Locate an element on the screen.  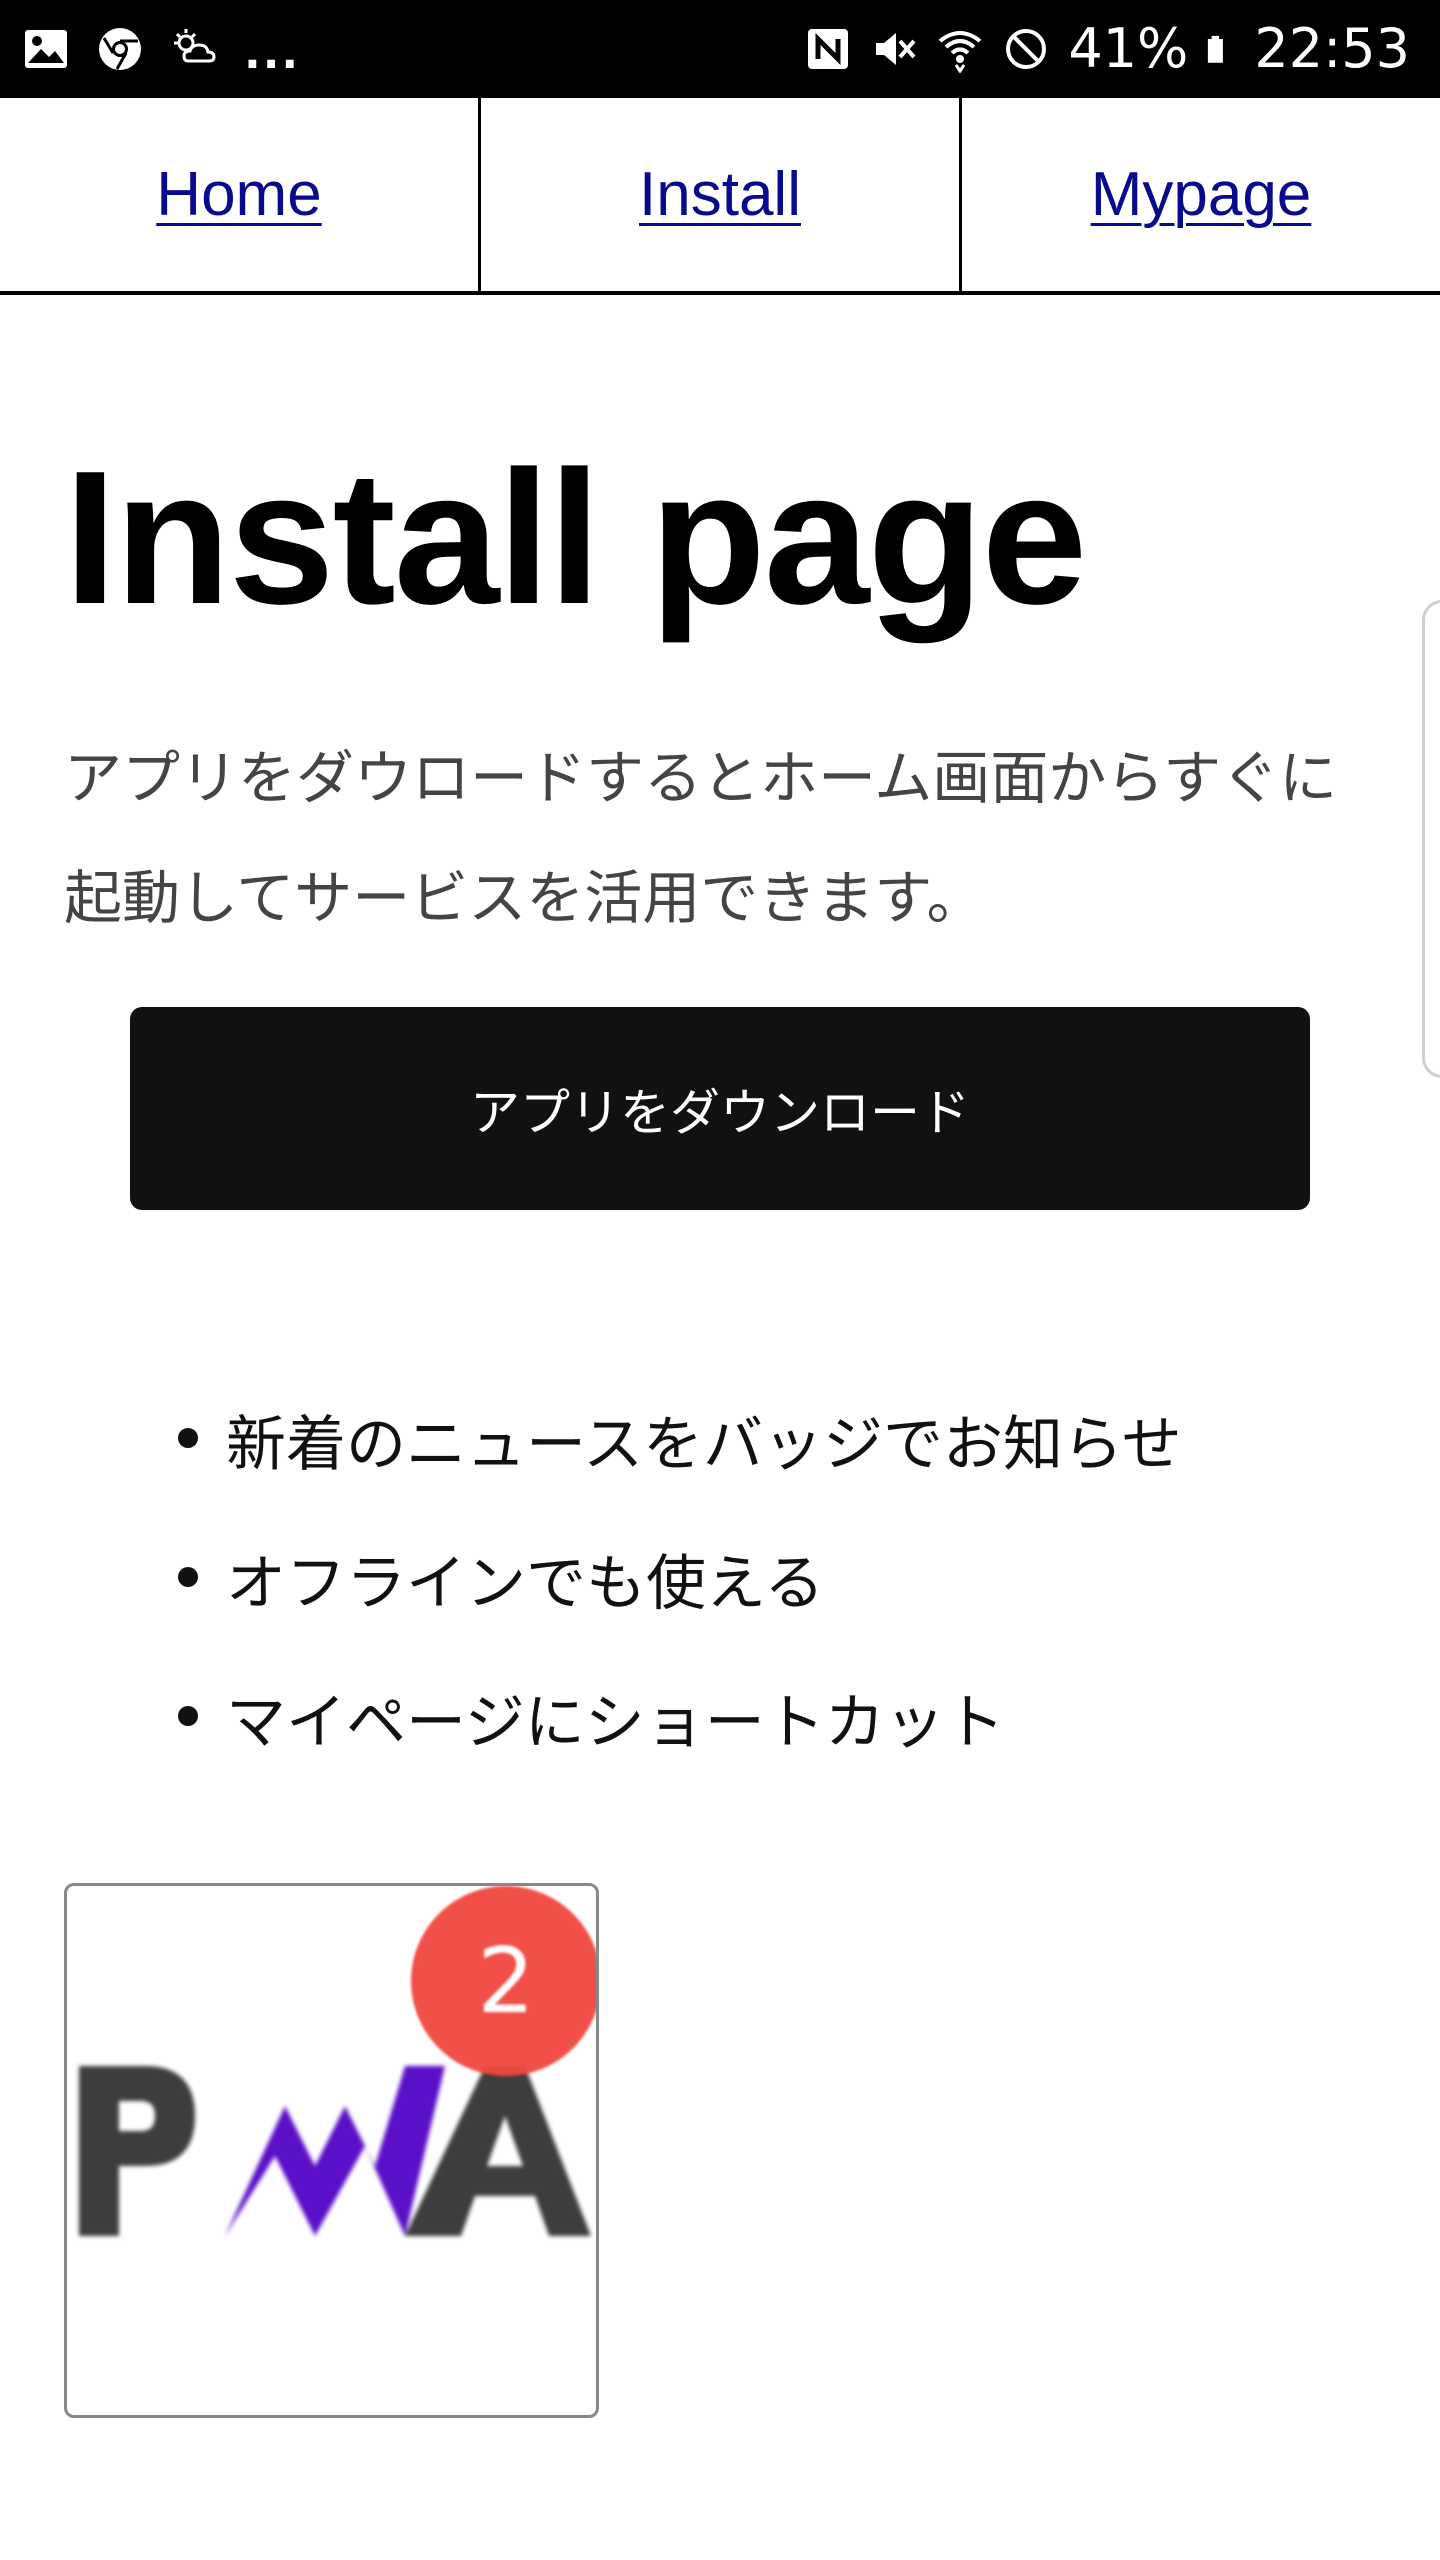
top-nav: Home Install Mypage is located at coordinates (720, 196).